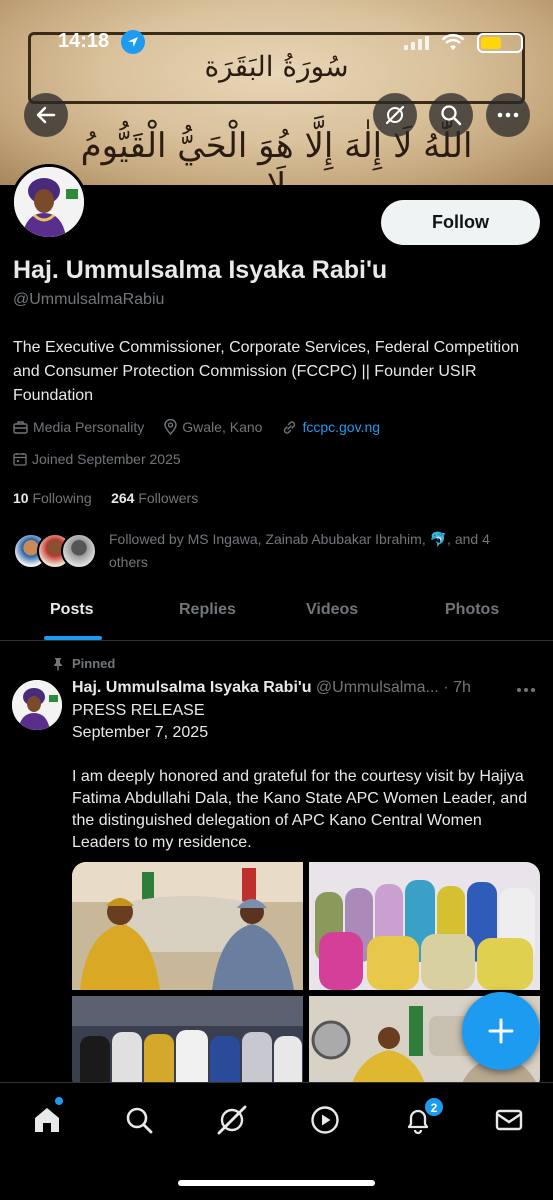 The height and width of the screenshot is (1200, 553). Describe the element at coordinates (79, 551) in the screenshot. I see `follower-avatar` at that location.